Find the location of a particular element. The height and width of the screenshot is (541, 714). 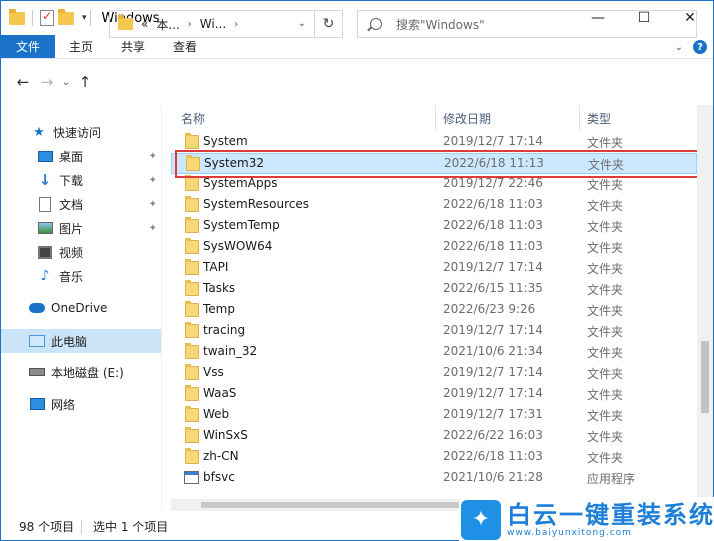

back-arrow-icon: ← is located at coordinates (23, 82).